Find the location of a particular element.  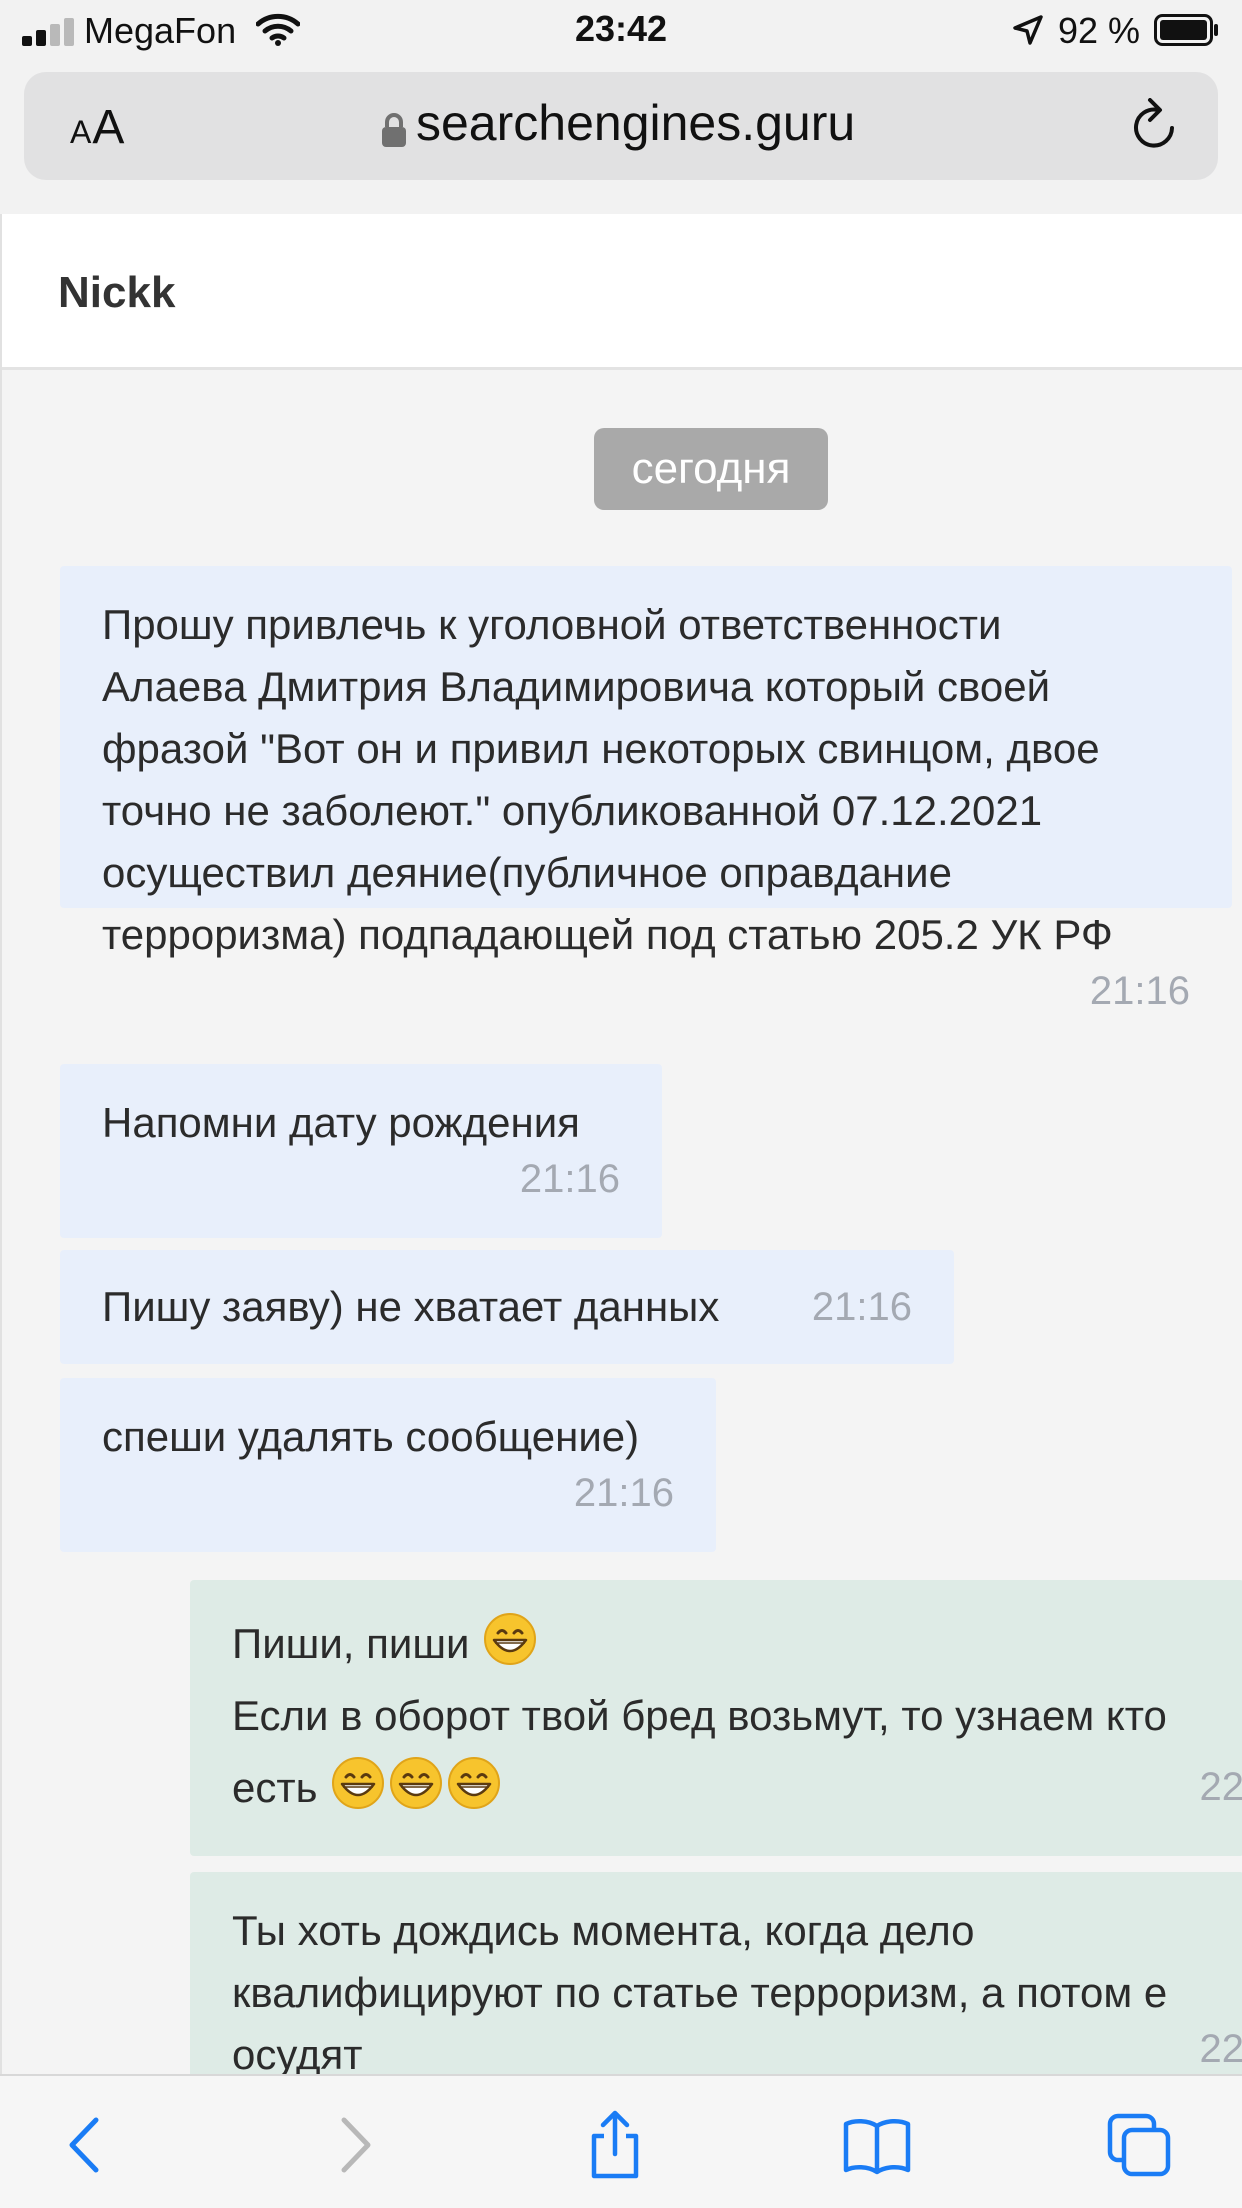

status-time: 23:42 is located at coordinates (621, 28).